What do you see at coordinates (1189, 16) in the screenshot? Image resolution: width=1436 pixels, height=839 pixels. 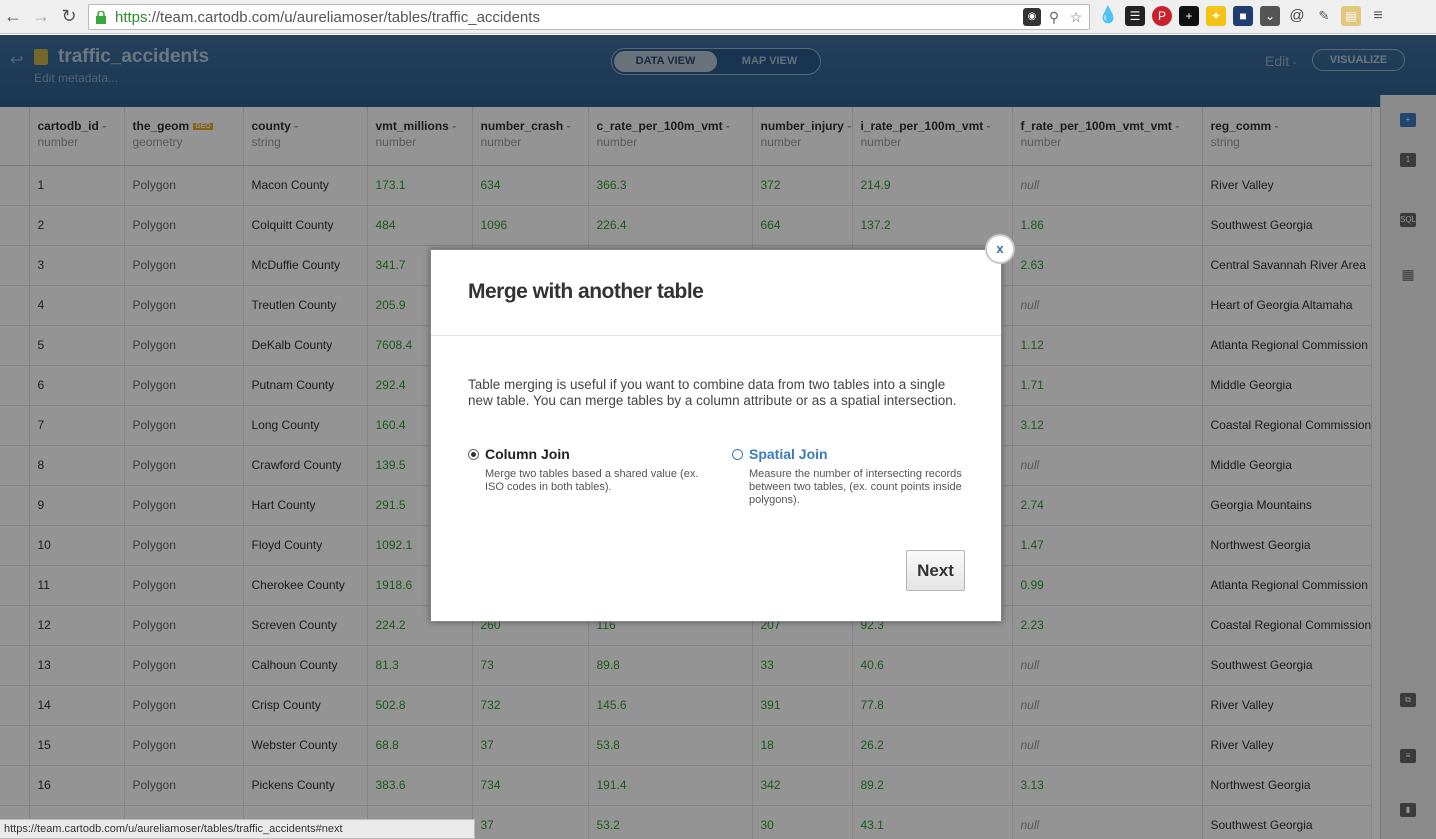 I see `plus-icon: +` at bounding box center [1189, 16].